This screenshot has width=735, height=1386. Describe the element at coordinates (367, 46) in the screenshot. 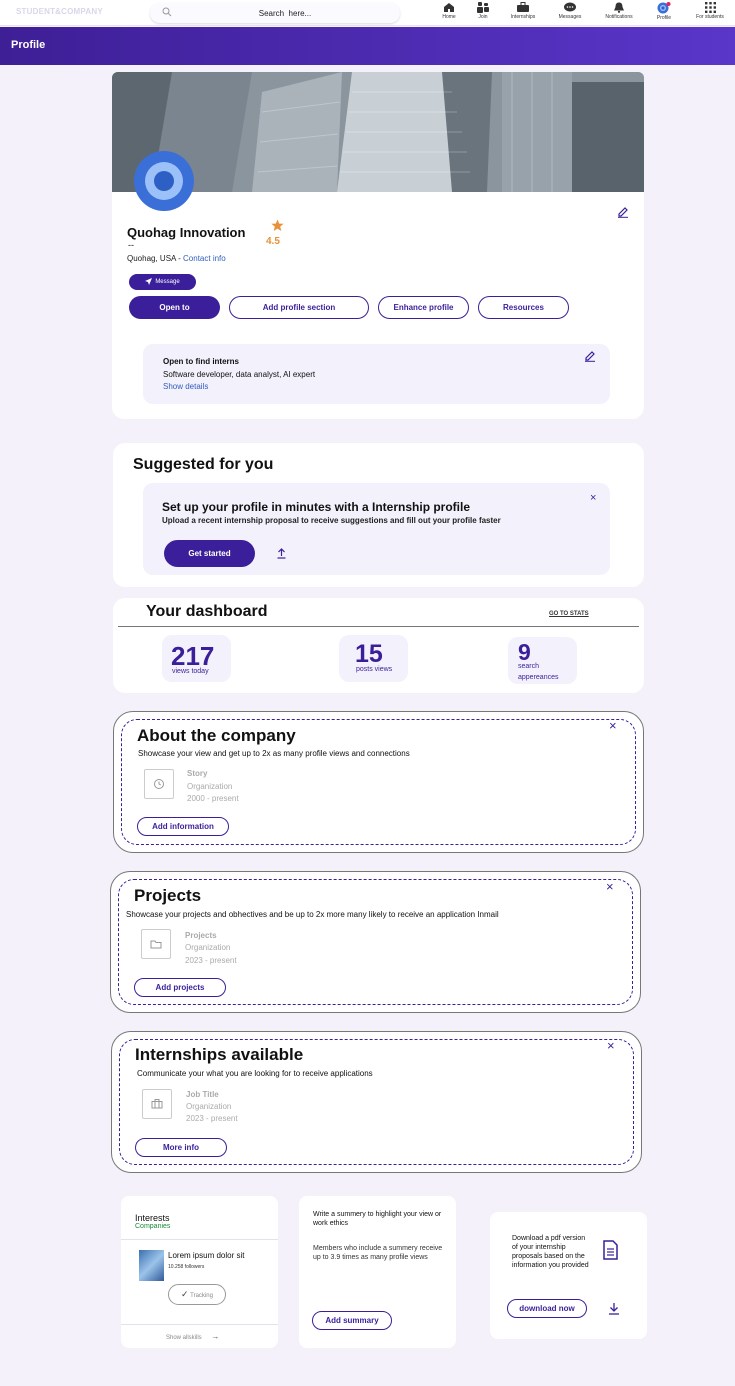

I see `page-header: Profile` at that location.